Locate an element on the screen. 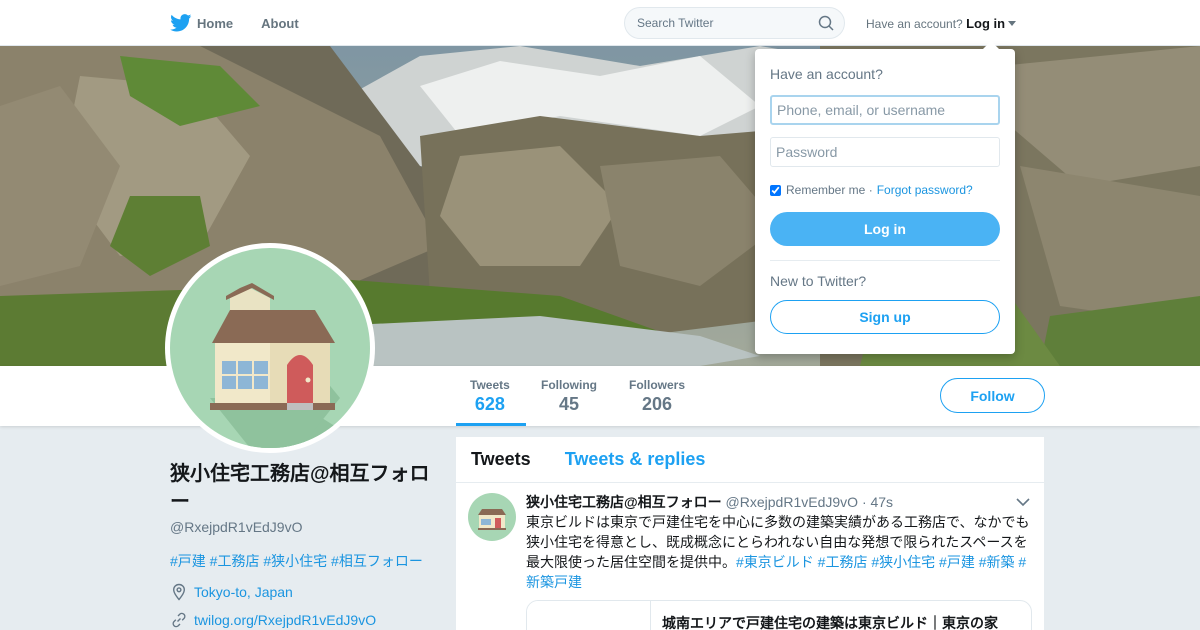 The height and width of the screenshot is (630, 1200). location-pin-icon is located at coordinates (179, 592).